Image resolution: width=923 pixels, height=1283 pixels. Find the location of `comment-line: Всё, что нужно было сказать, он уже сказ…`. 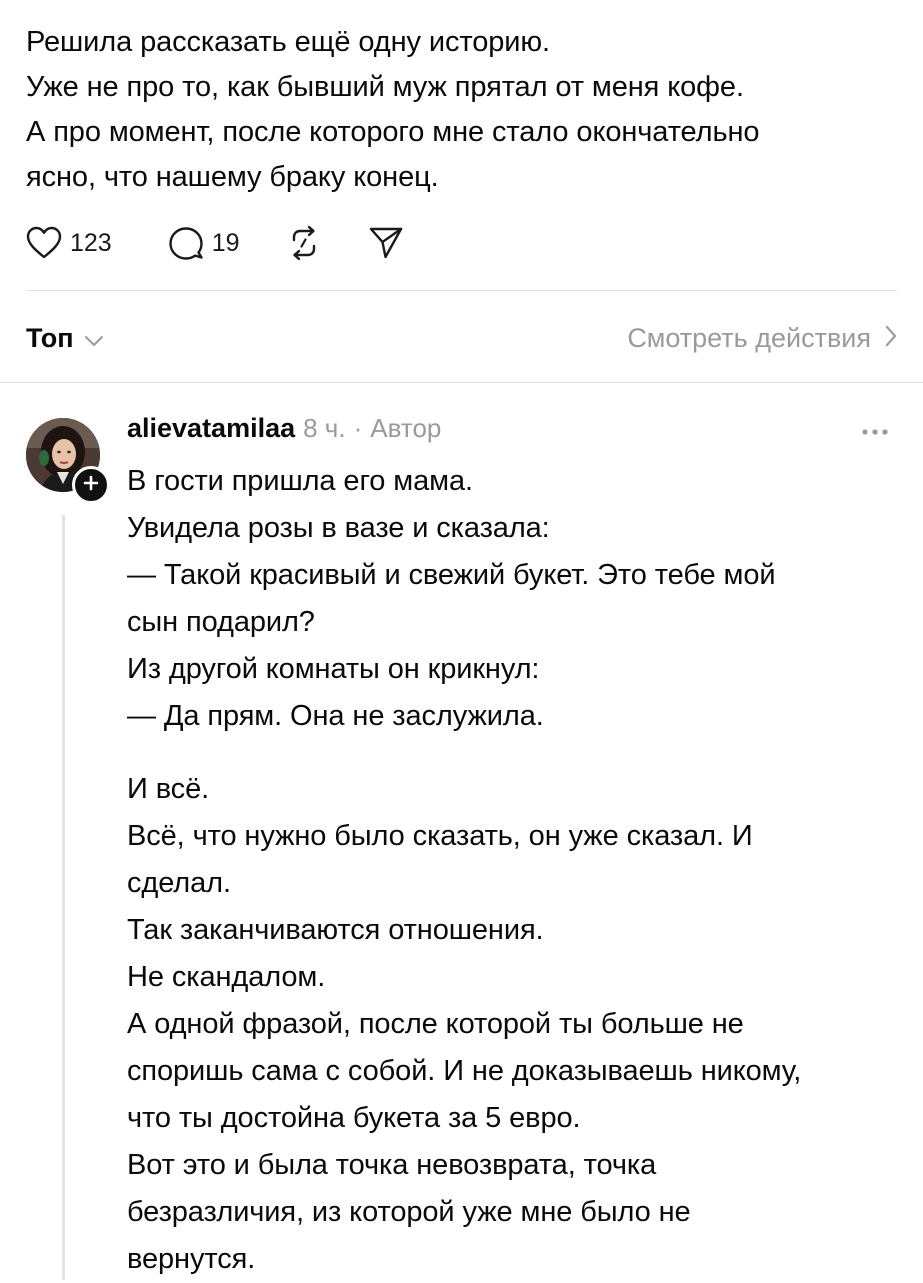

comment-line: Всё, что нужно было сказать, он уже сказ… is located at coordinates (440, 836).